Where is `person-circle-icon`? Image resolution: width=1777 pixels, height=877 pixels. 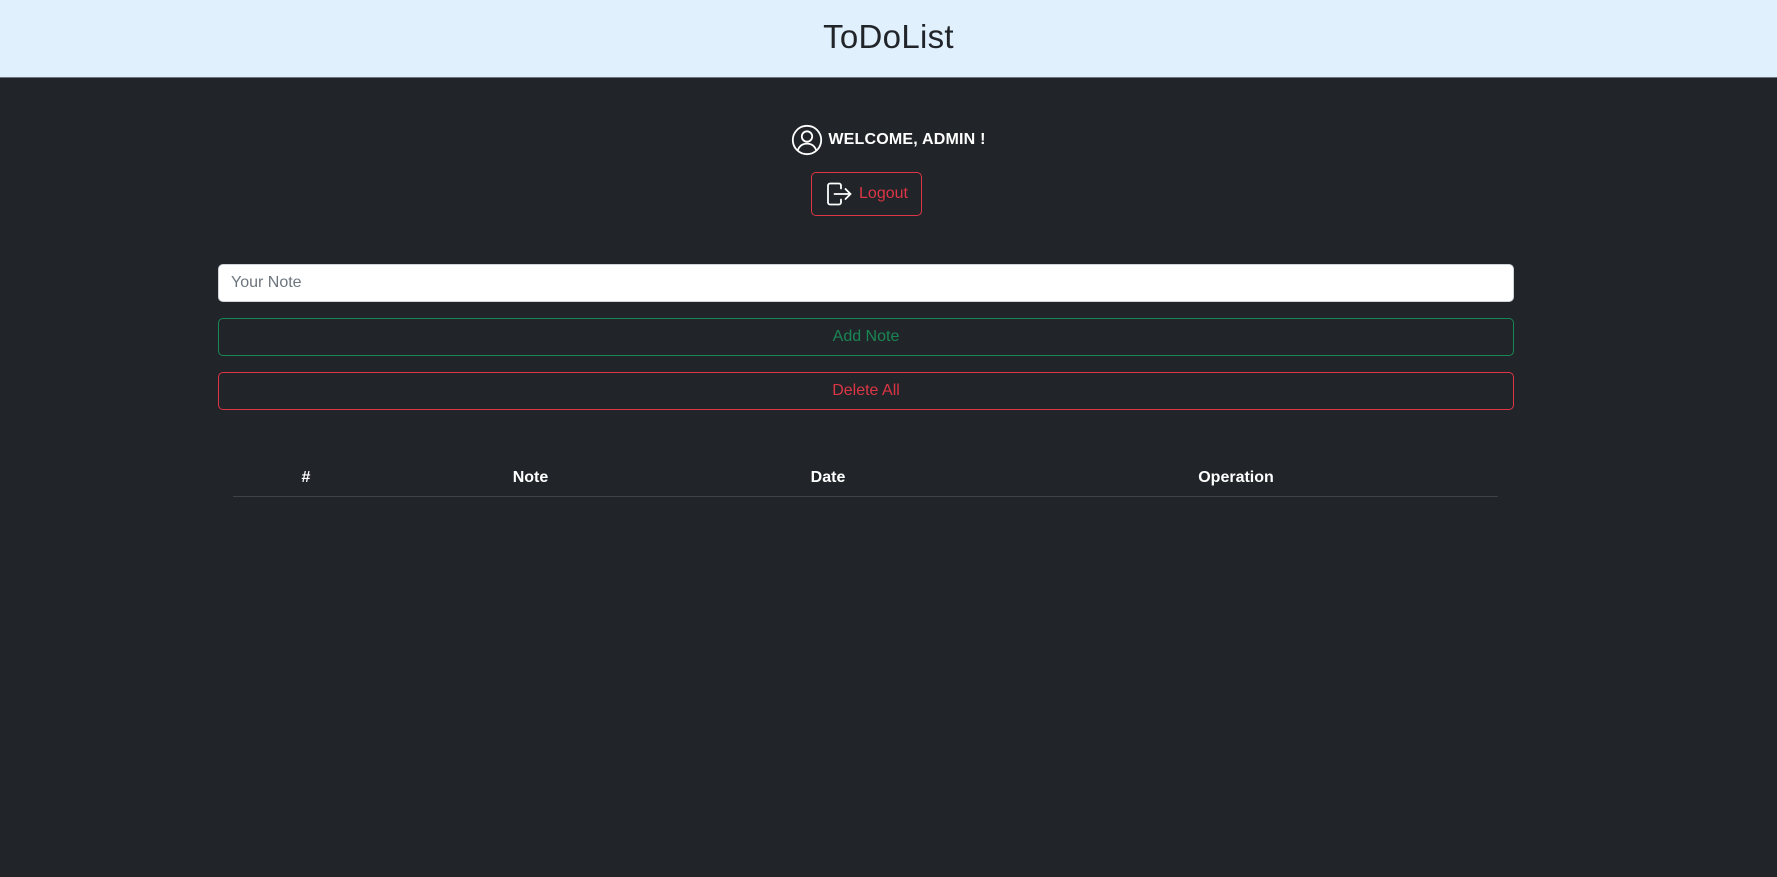
person-circle-icon is located at coordinates (807, 140).